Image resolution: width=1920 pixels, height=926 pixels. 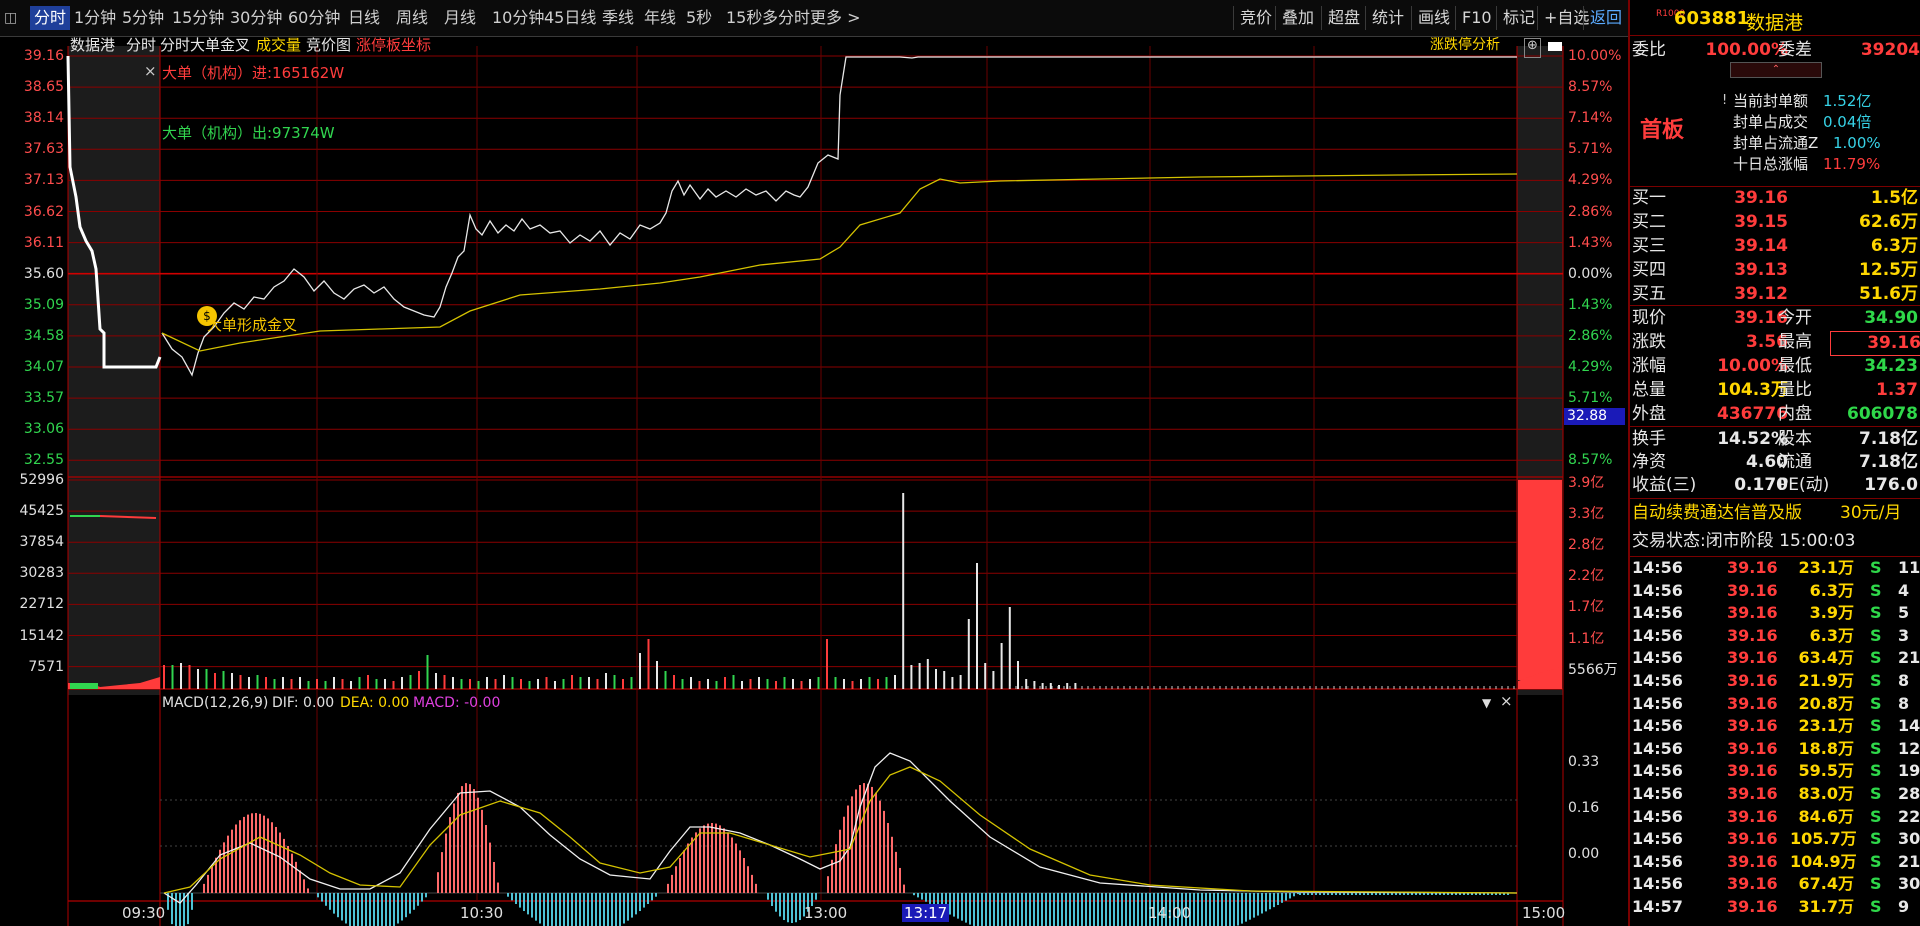 I want to click on volume-axis-label: 22712, so click(x=41, y=604).